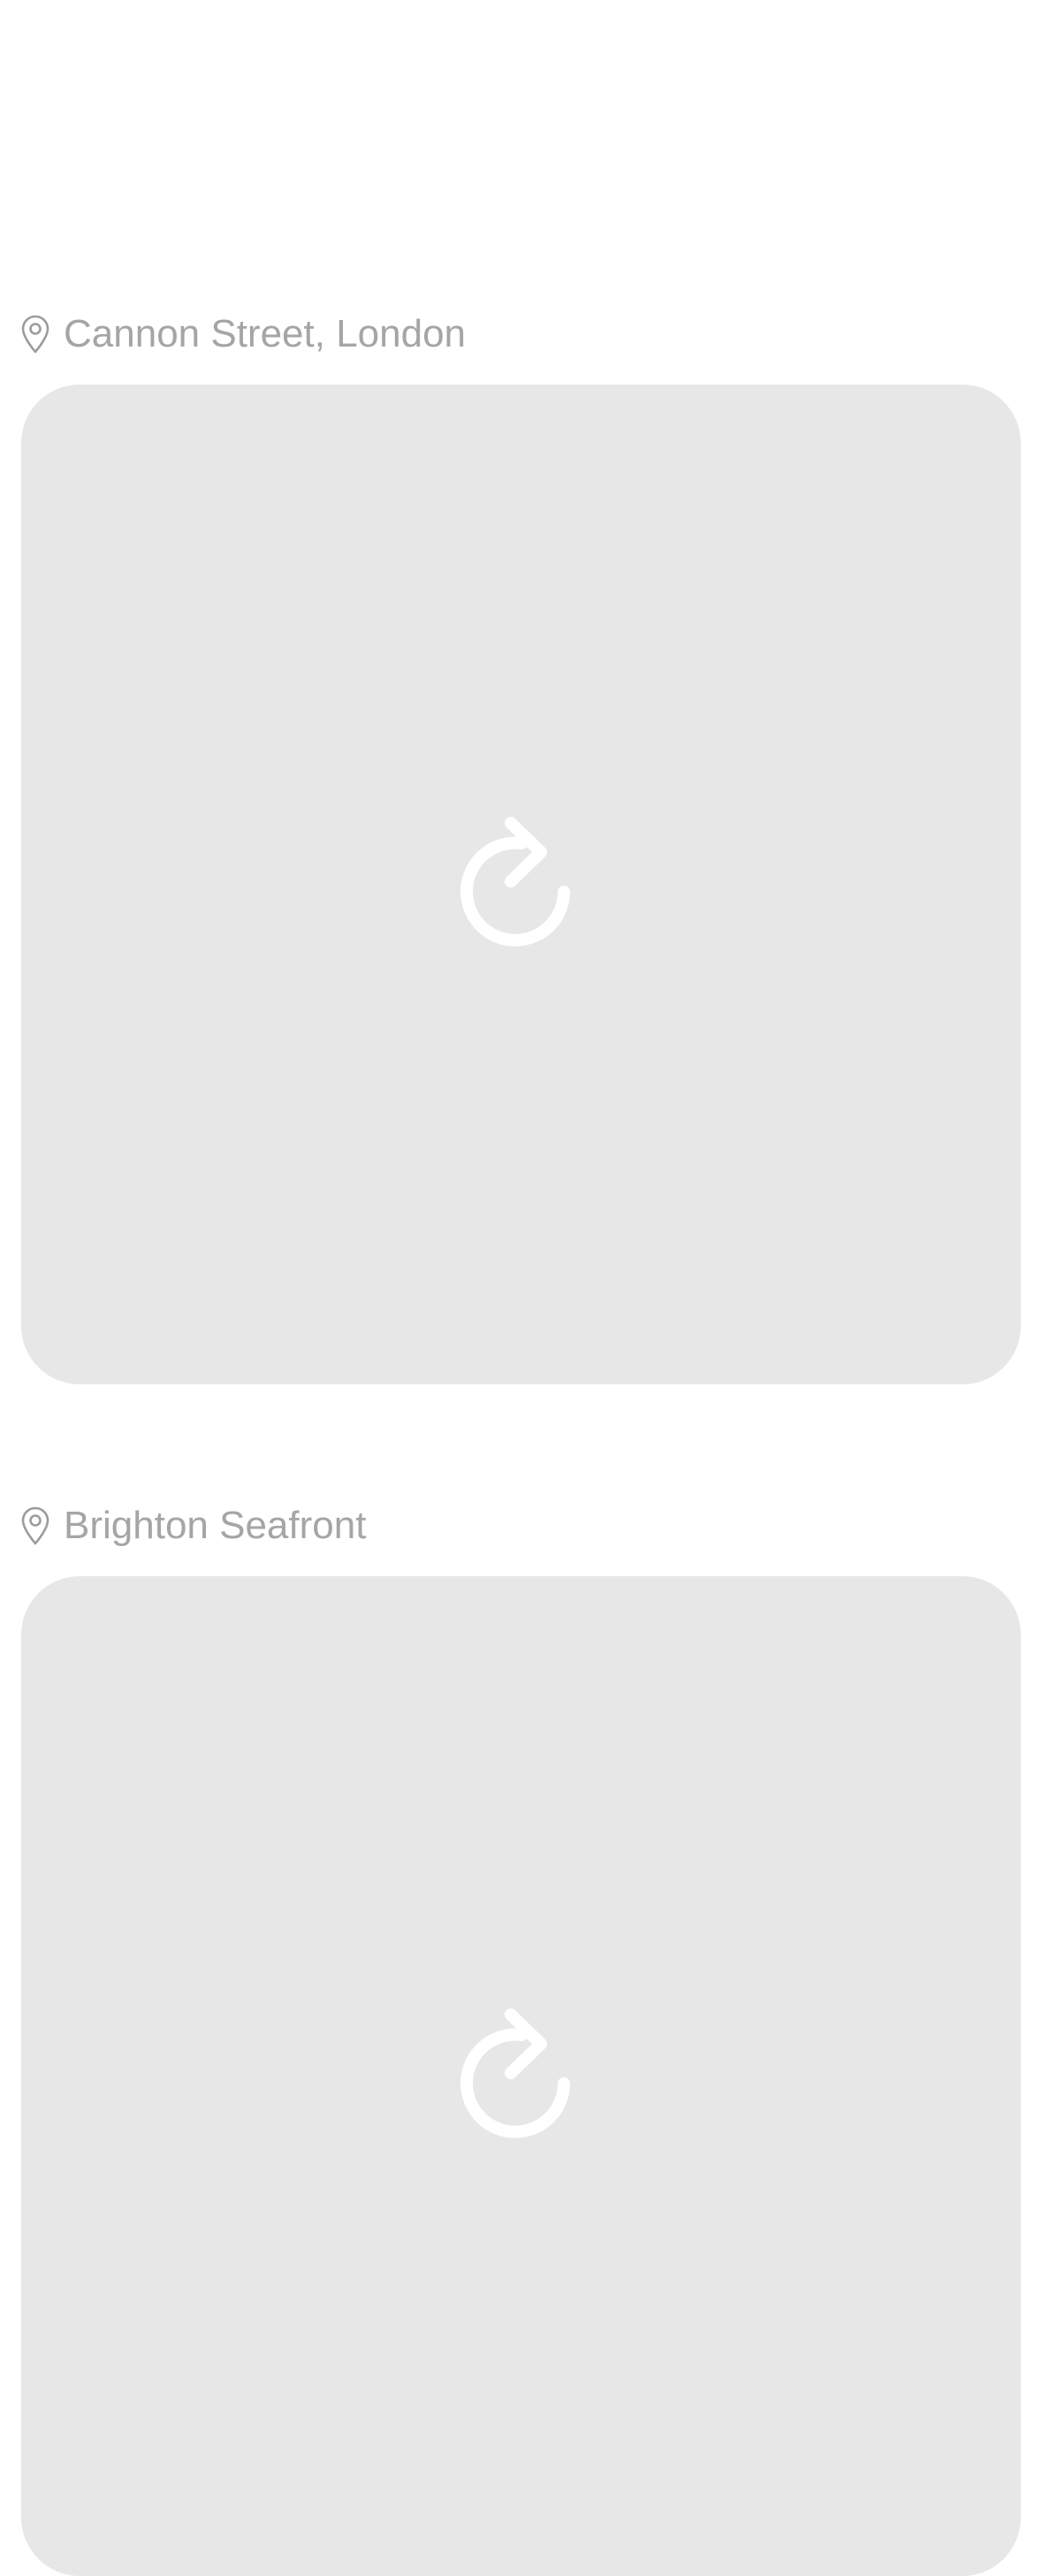 The width and height of the screenshot is (1042, 2576). Describe the element at coordinates (215, 1525) in the screenshot. I see `location-label: Brighton Seafront` at that location.